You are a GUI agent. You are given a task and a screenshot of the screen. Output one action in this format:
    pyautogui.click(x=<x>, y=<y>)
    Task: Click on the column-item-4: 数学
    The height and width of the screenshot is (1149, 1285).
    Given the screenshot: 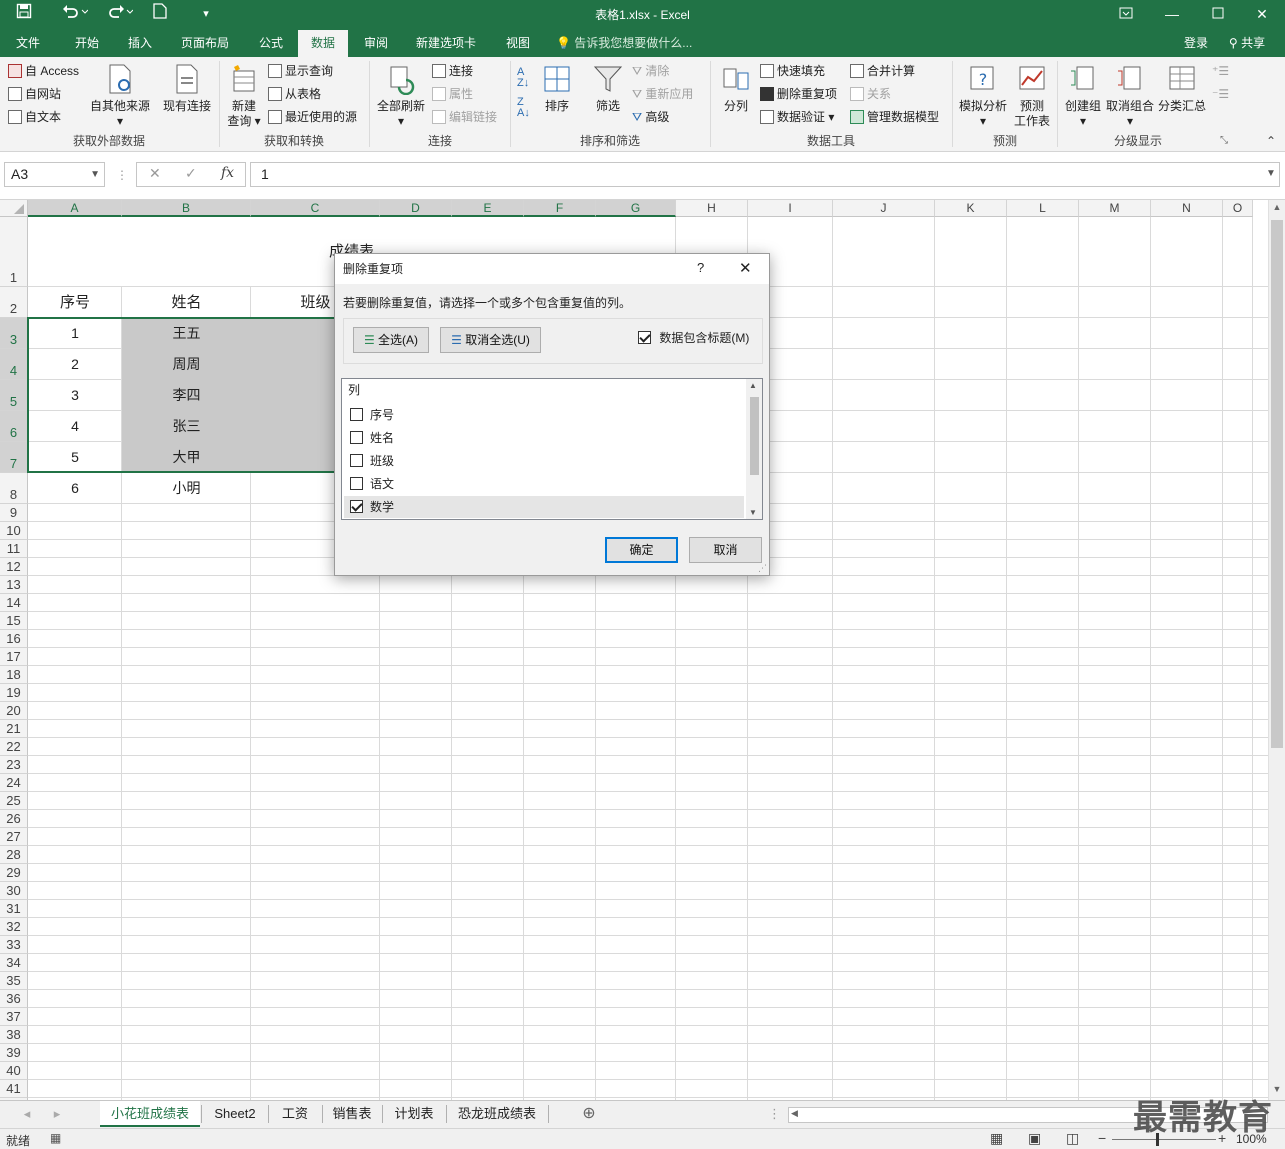 What is the action you would take?
    pyautogui.click(x=544, y=507)
    